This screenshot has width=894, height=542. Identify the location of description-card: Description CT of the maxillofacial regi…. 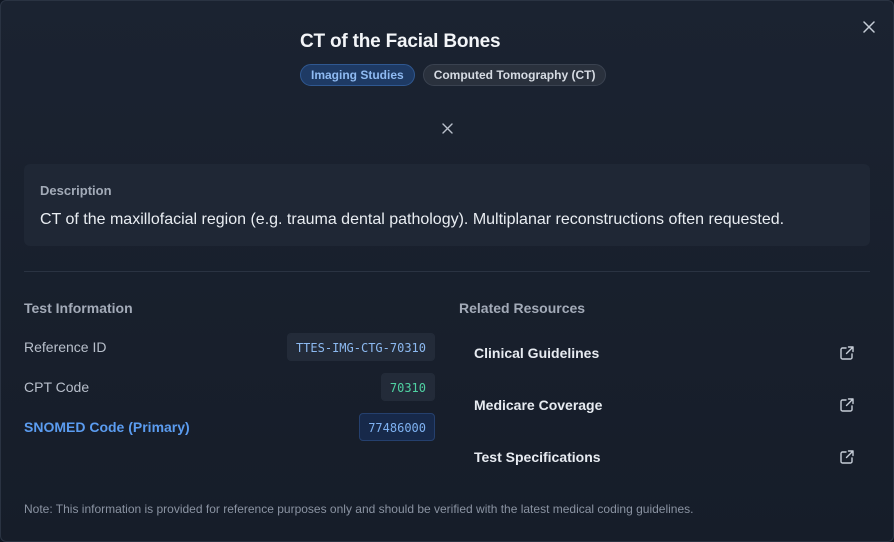
(447, 205).